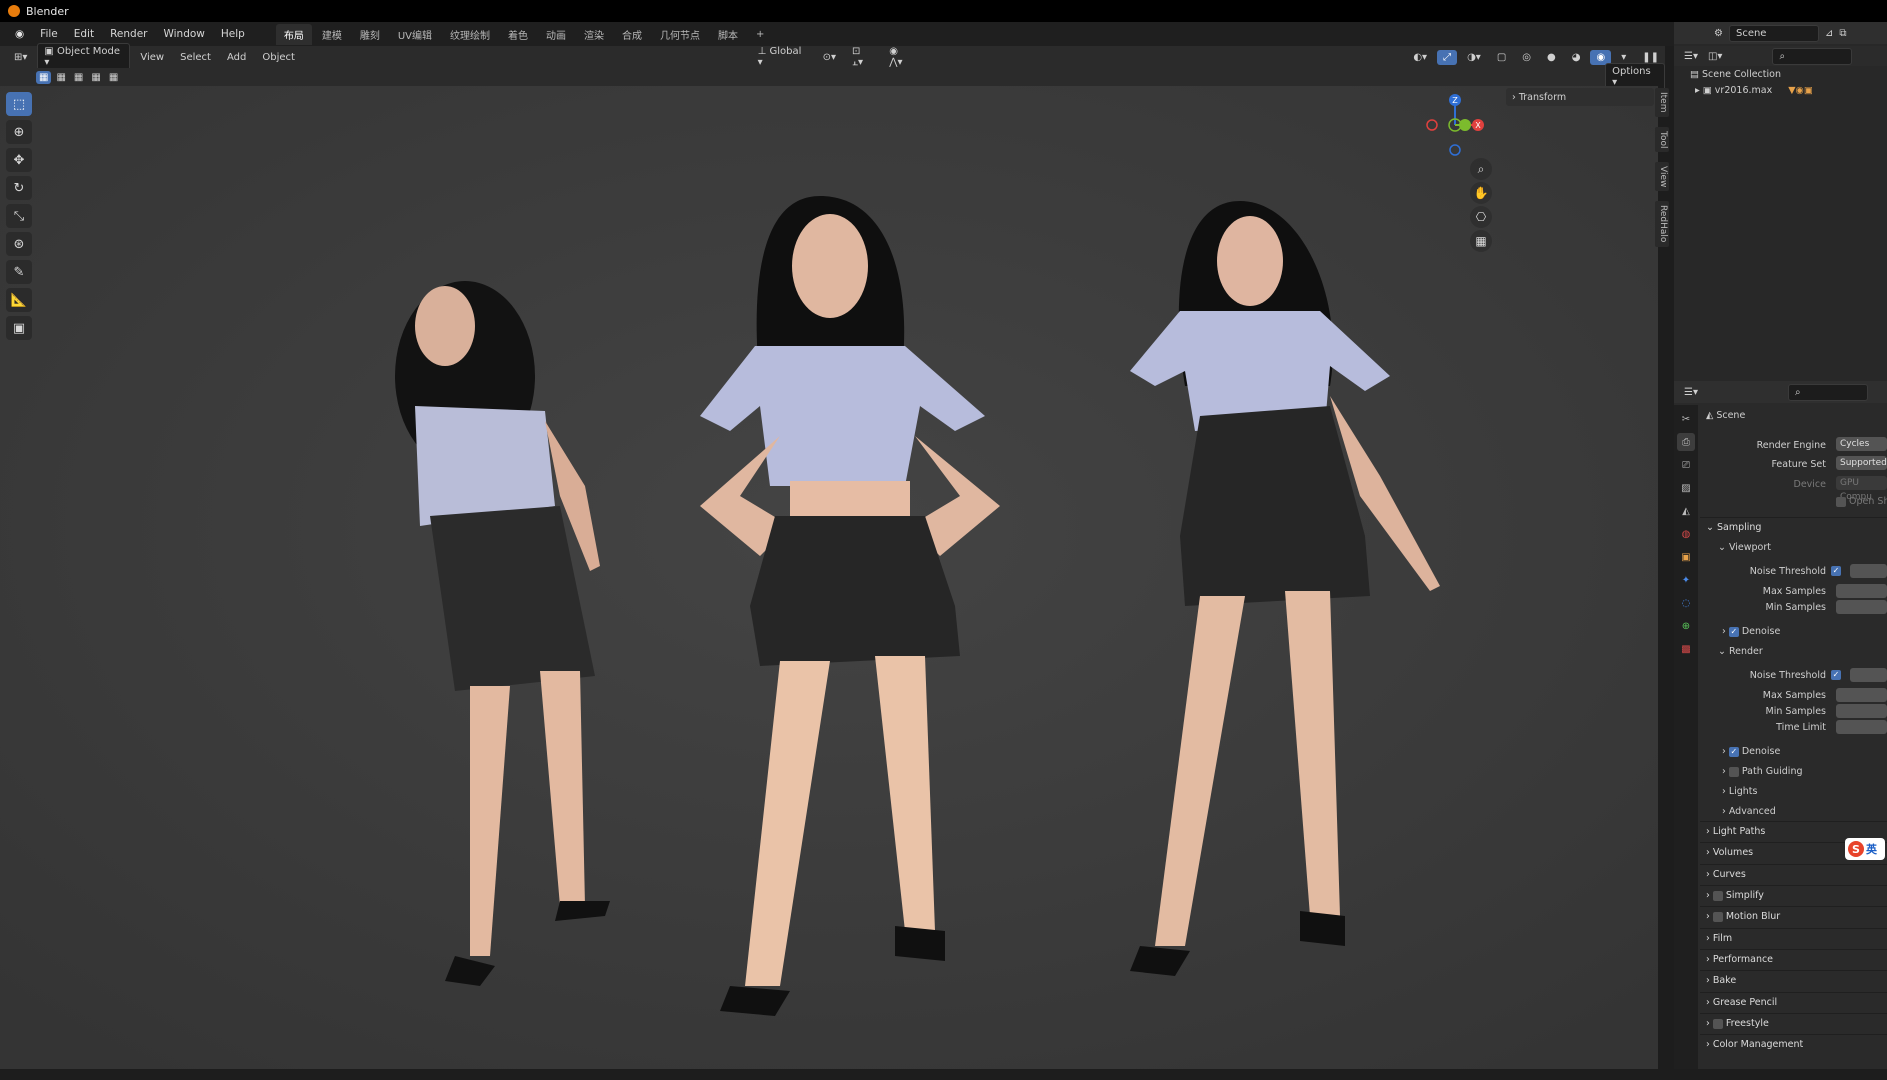  I want to click on proportional-edit-icon: ◉ ⋀▾, so click(901, 57).